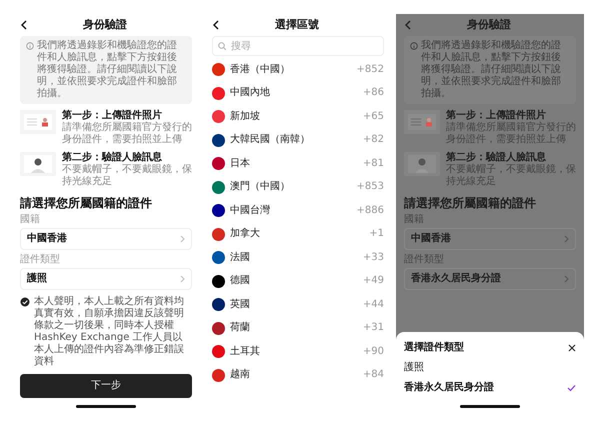  What do you see at coordinates (298, 304) in the screenshot?
I see `region-item: 英國 +44` at bounding box center [298, 304].